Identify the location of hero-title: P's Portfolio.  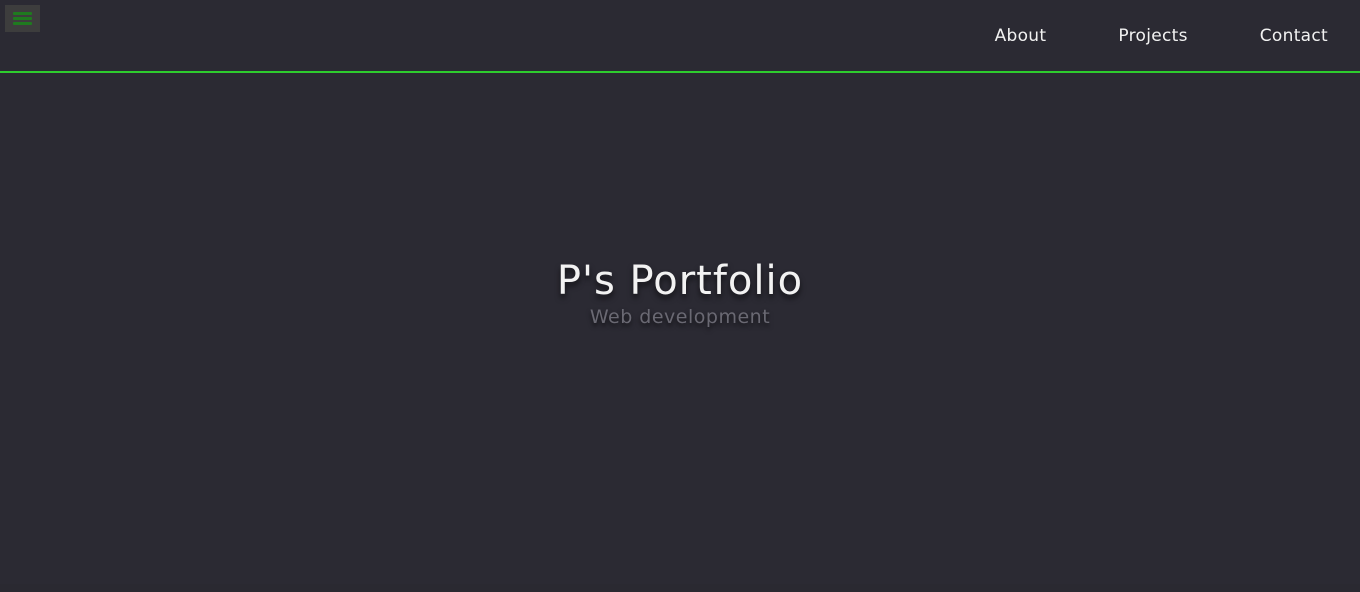
(680, 281).